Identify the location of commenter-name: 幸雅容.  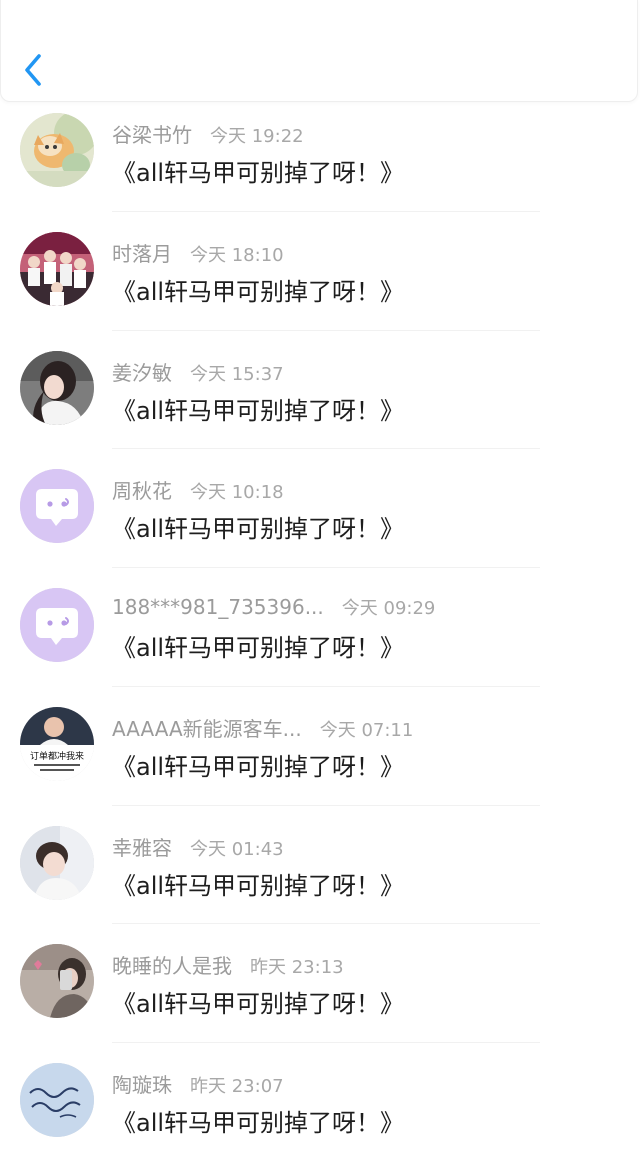
(142, 846).